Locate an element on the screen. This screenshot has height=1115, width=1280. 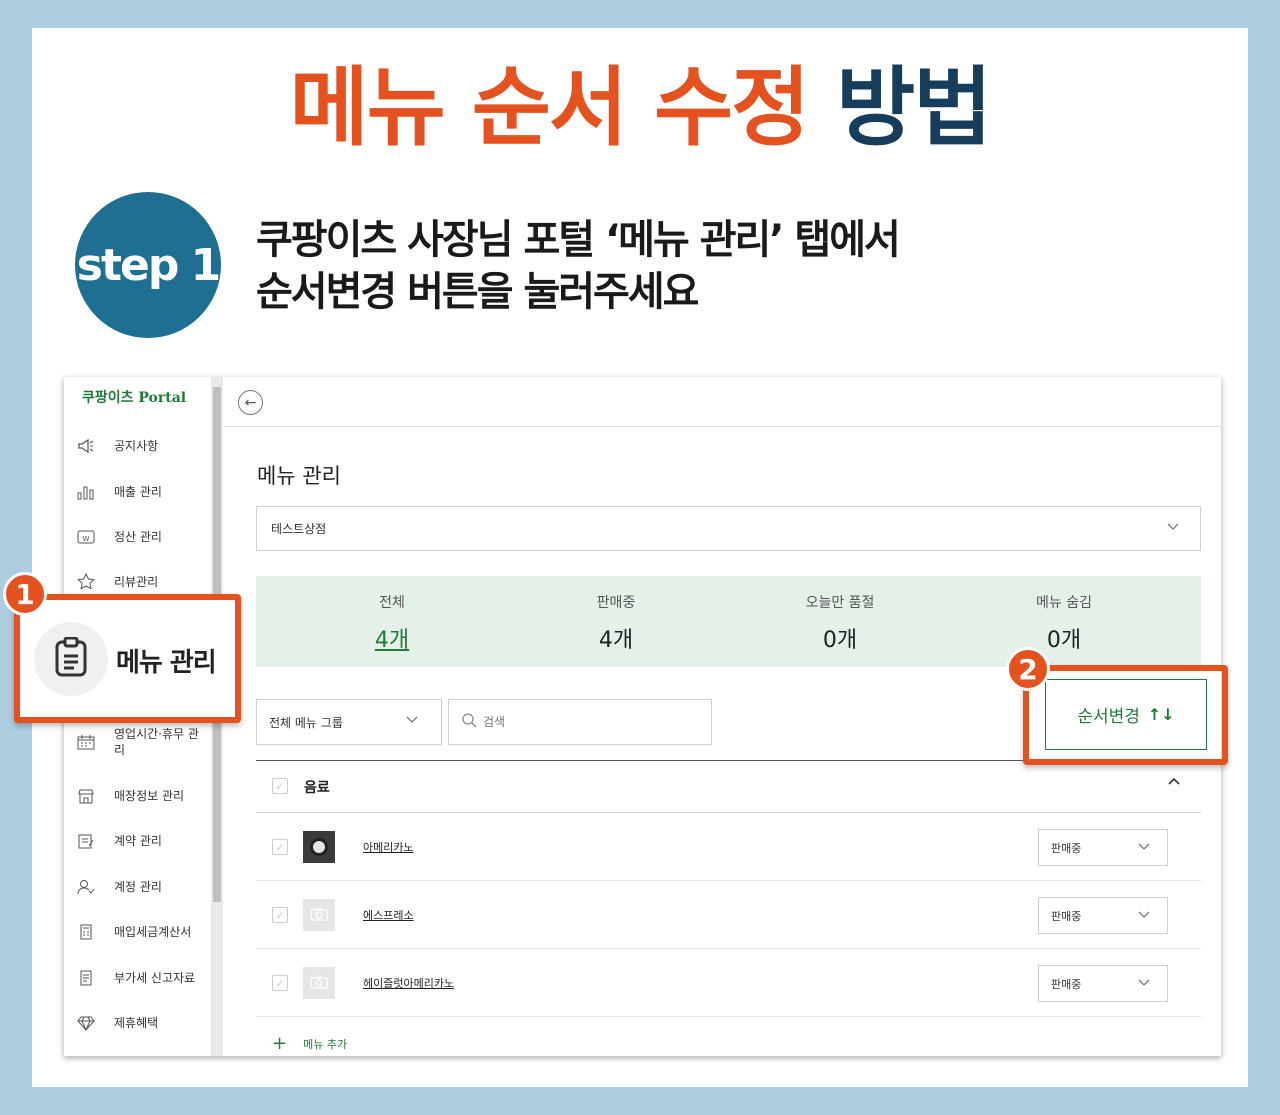
document-icon is located at coordinates (86, 978).